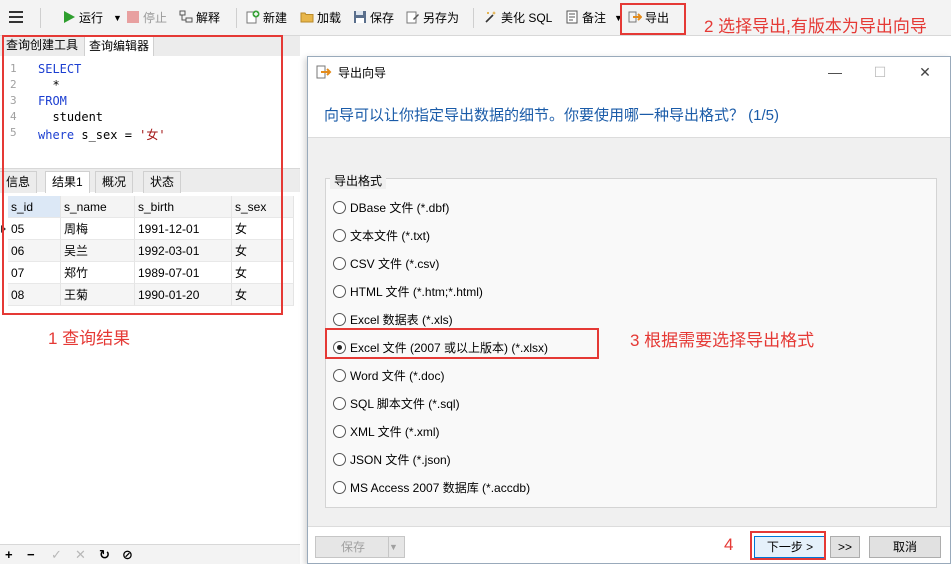 Image resolution: width=951 pixels, height=564 pixels. What do you see at coordinates (104, 555) in the screenshot?
I see `refresh-icon: ↻` at bounding box center [104, 555].